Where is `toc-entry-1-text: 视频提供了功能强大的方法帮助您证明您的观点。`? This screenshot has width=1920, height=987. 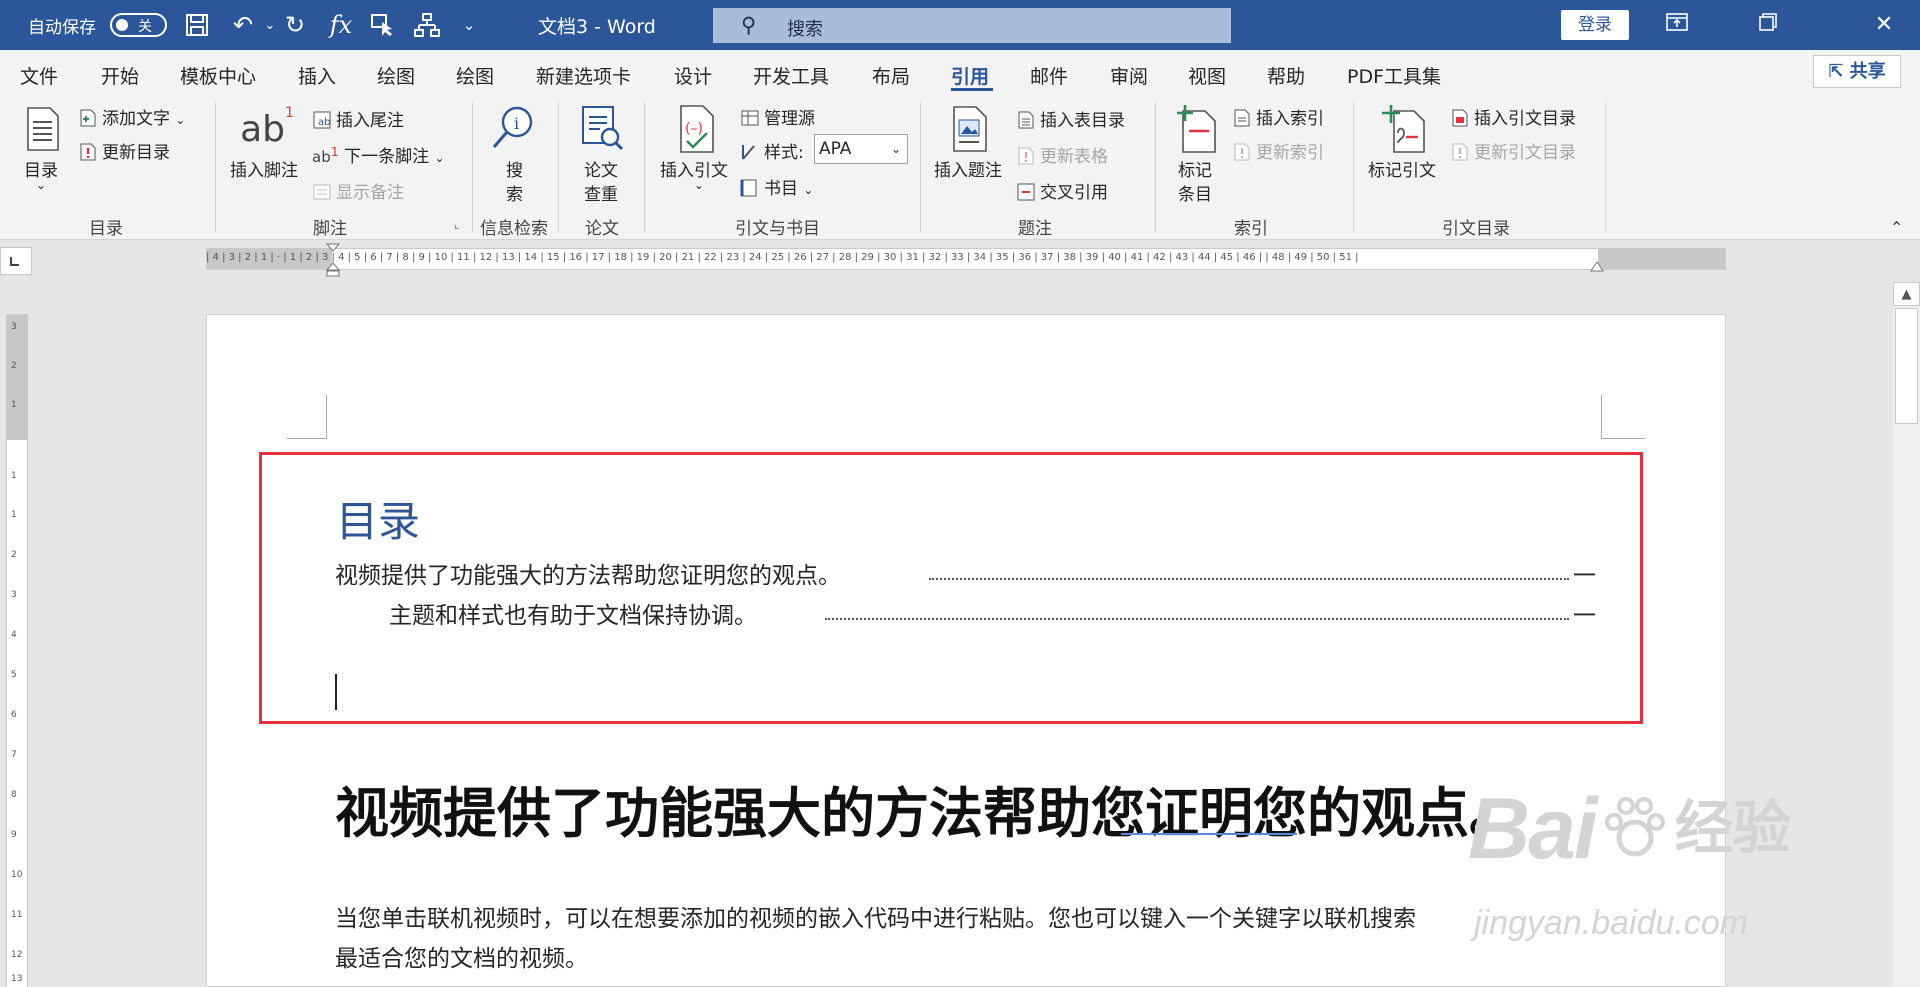
toc-entry-1-text: 视频提供了功能强大的方法帮助您证明您的观点。 is located at coordinates (588, 573).